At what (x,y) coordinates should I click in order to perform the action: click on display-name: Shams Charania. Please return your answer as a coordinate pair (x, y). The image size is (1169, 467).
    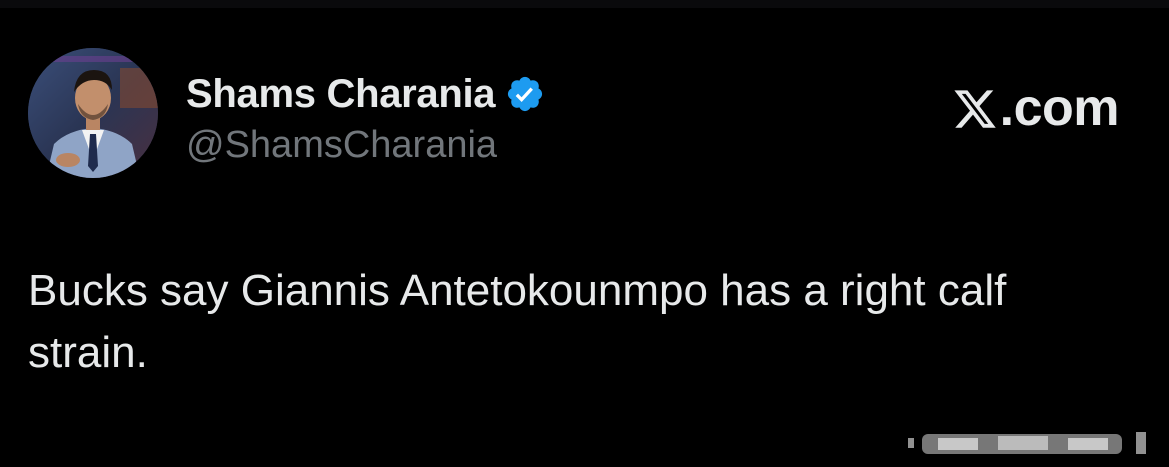
    Looking at the image, I should click on (341, 94).